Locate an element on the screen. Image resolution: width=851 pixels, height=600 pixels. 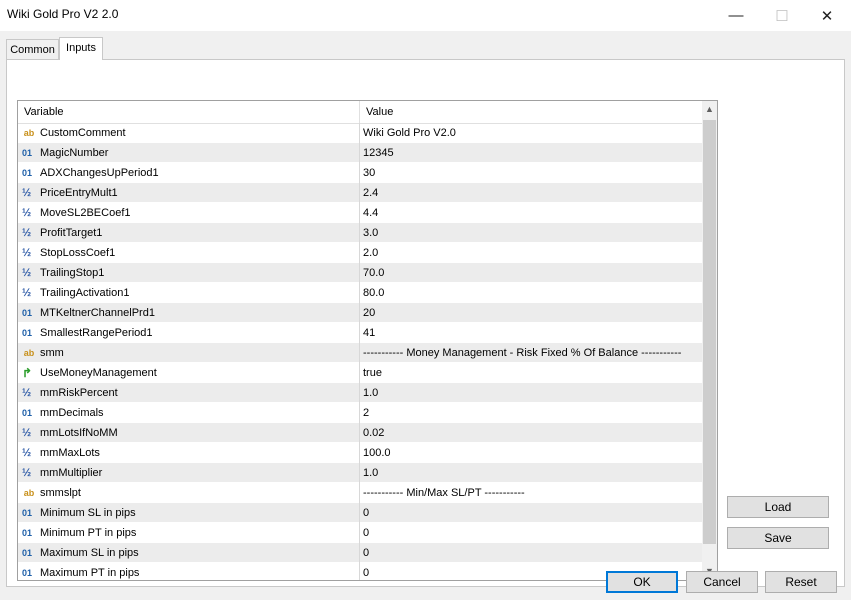
table-row: 01 MagicNumber 12345 is located at coordinates (360, 153).